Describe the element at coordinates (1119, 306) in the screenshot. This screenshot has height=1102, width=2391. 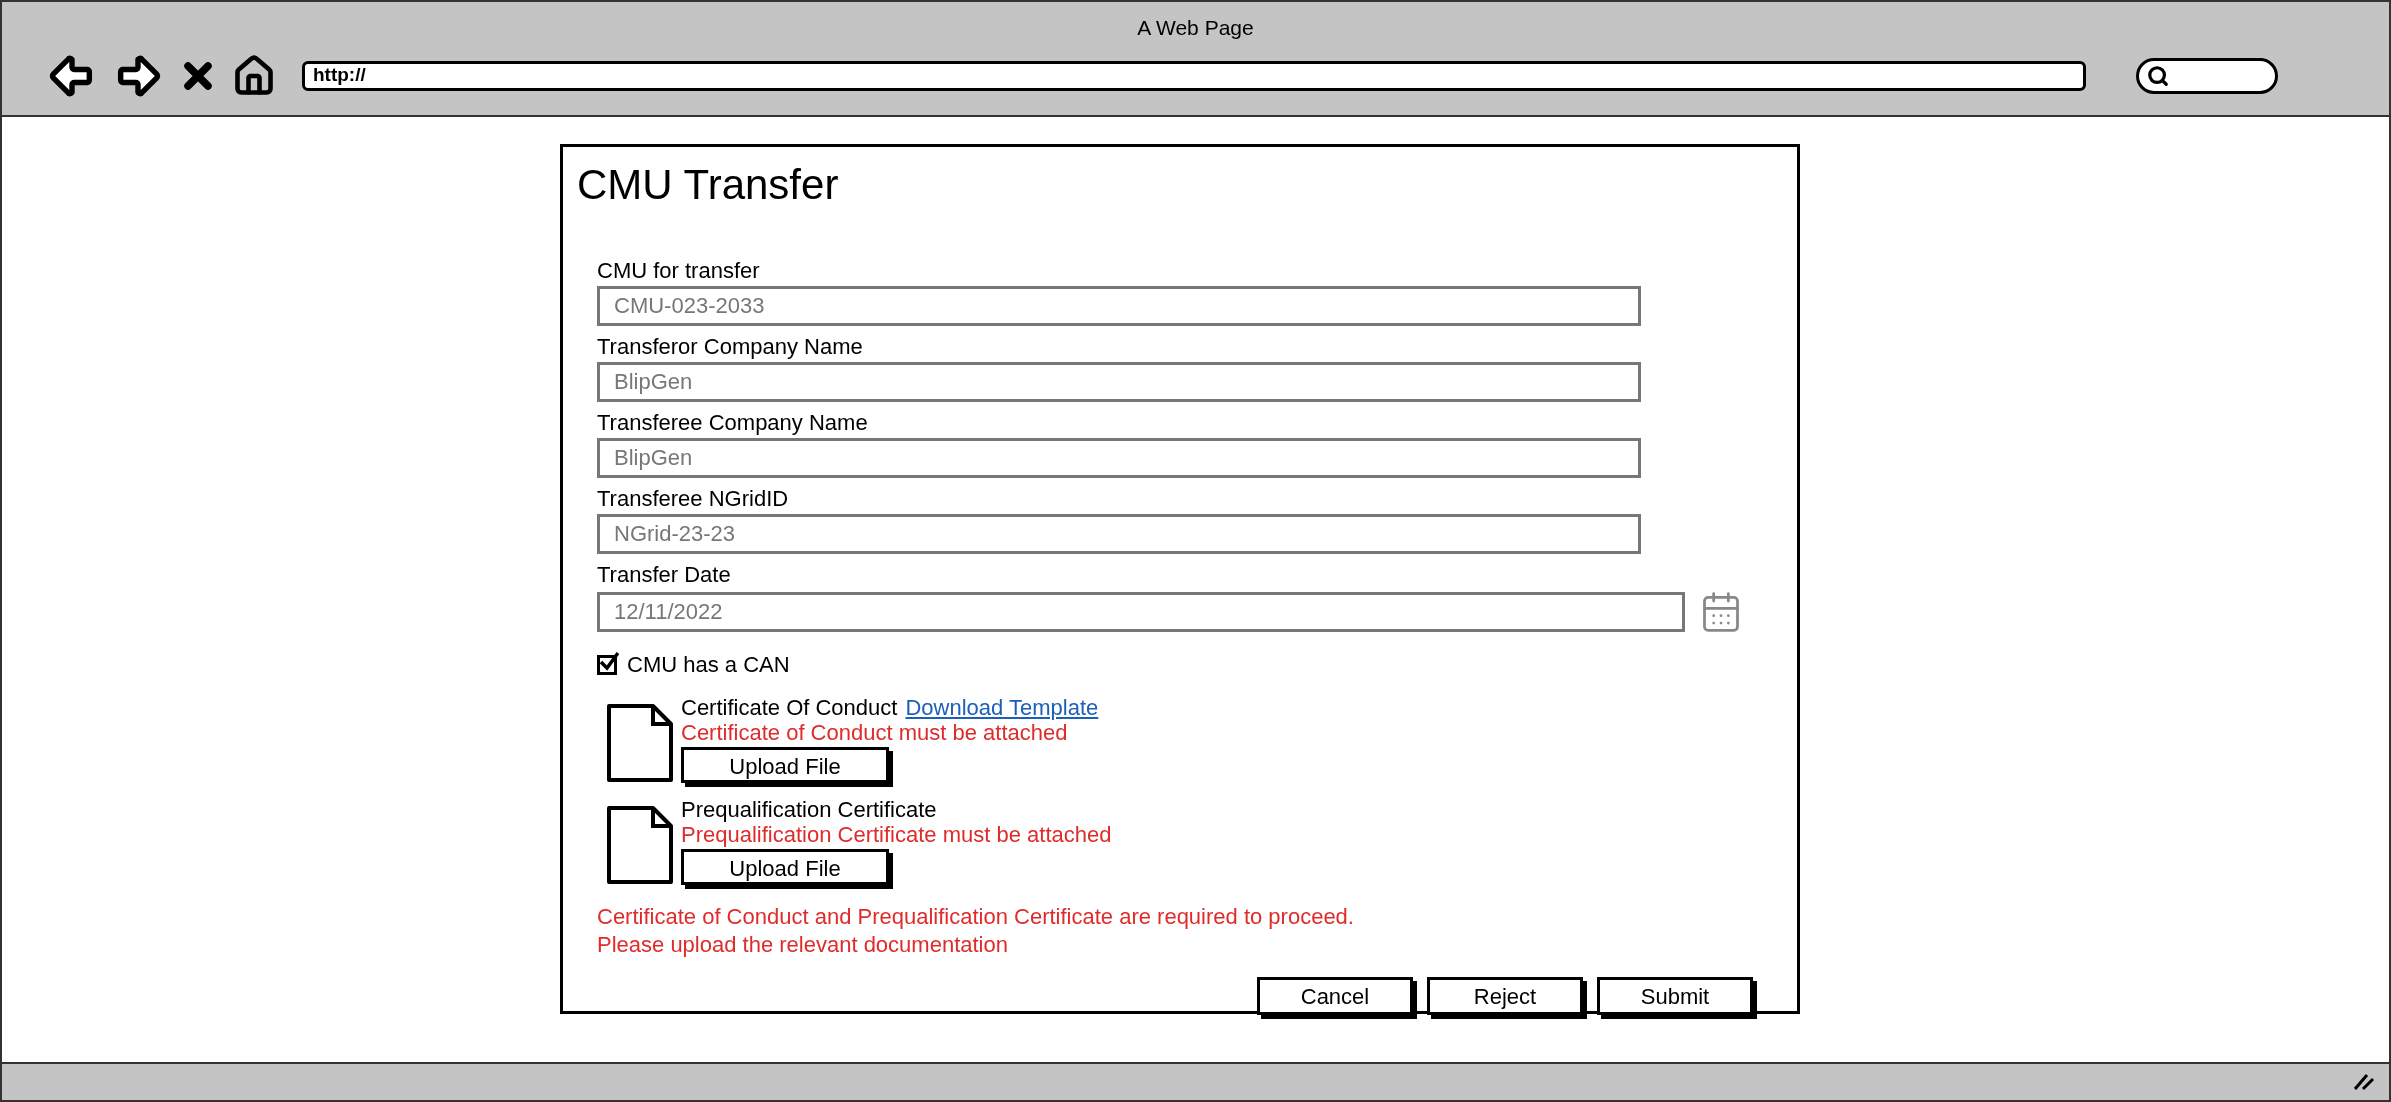
I see `text-field: CMU-023-2033` at that location.